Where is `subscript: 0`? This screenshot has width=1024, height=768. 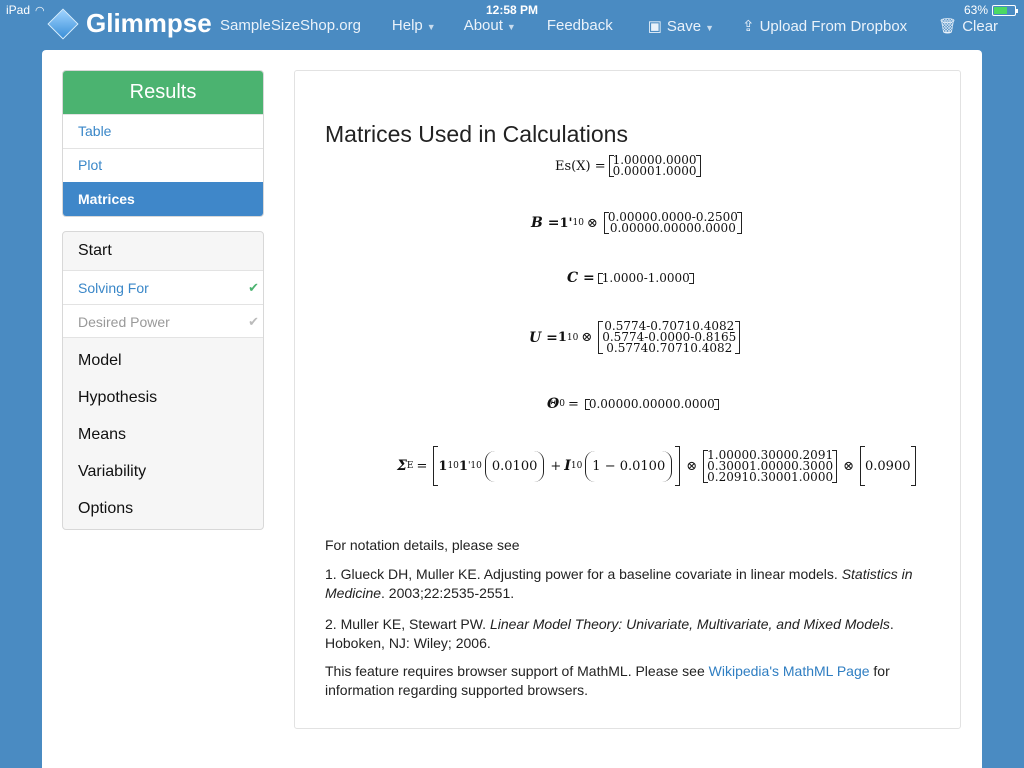
subscript: 0 is located at coordinates (562, 404).